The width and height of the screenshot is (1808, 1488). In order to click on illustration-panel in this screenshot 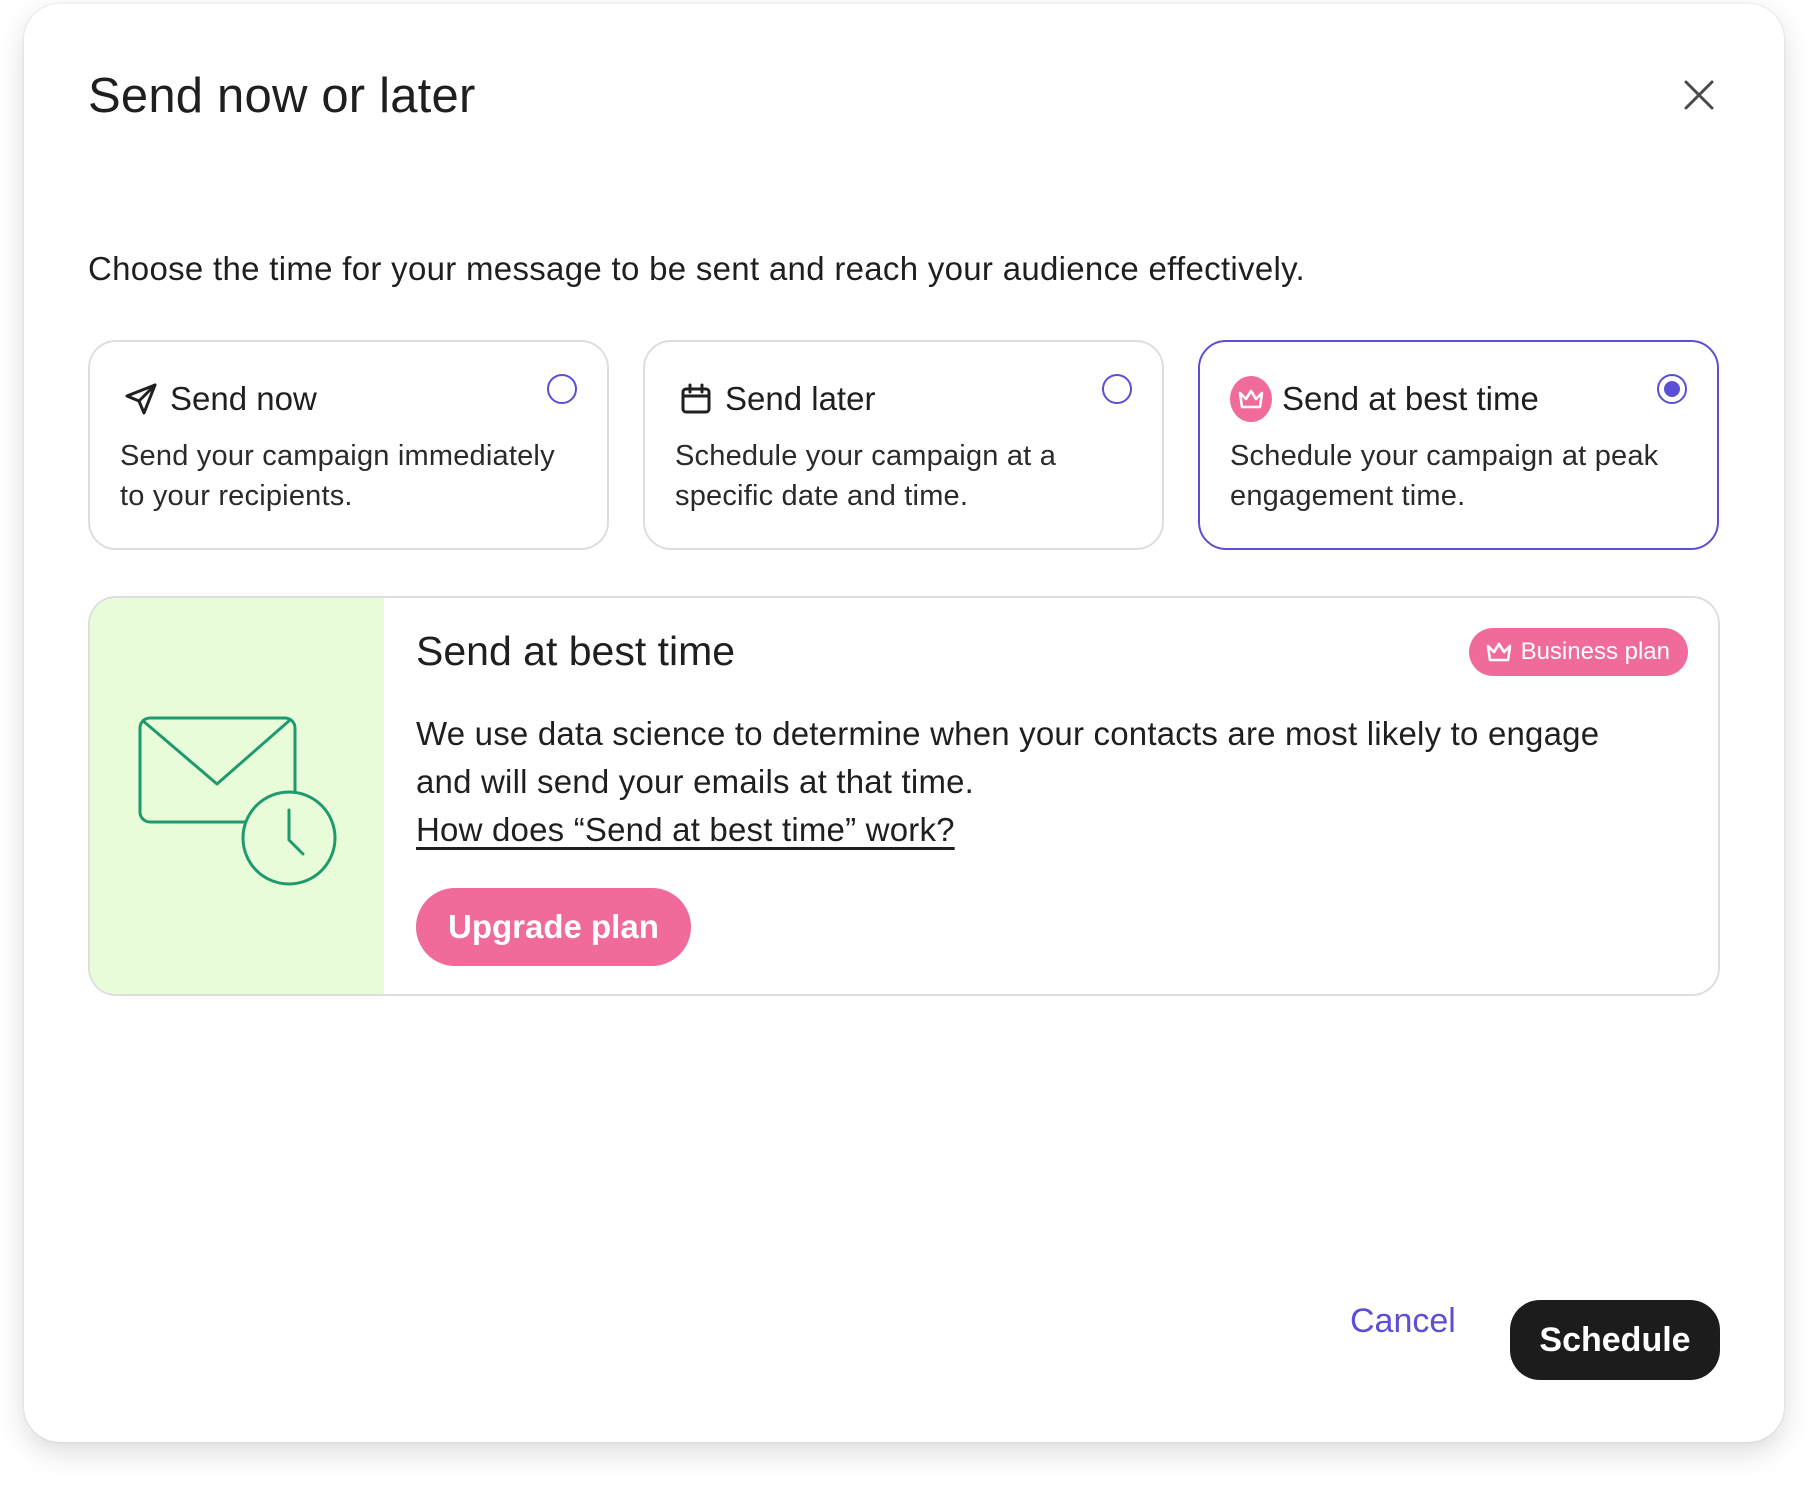, I will do `click(237, 796)`.